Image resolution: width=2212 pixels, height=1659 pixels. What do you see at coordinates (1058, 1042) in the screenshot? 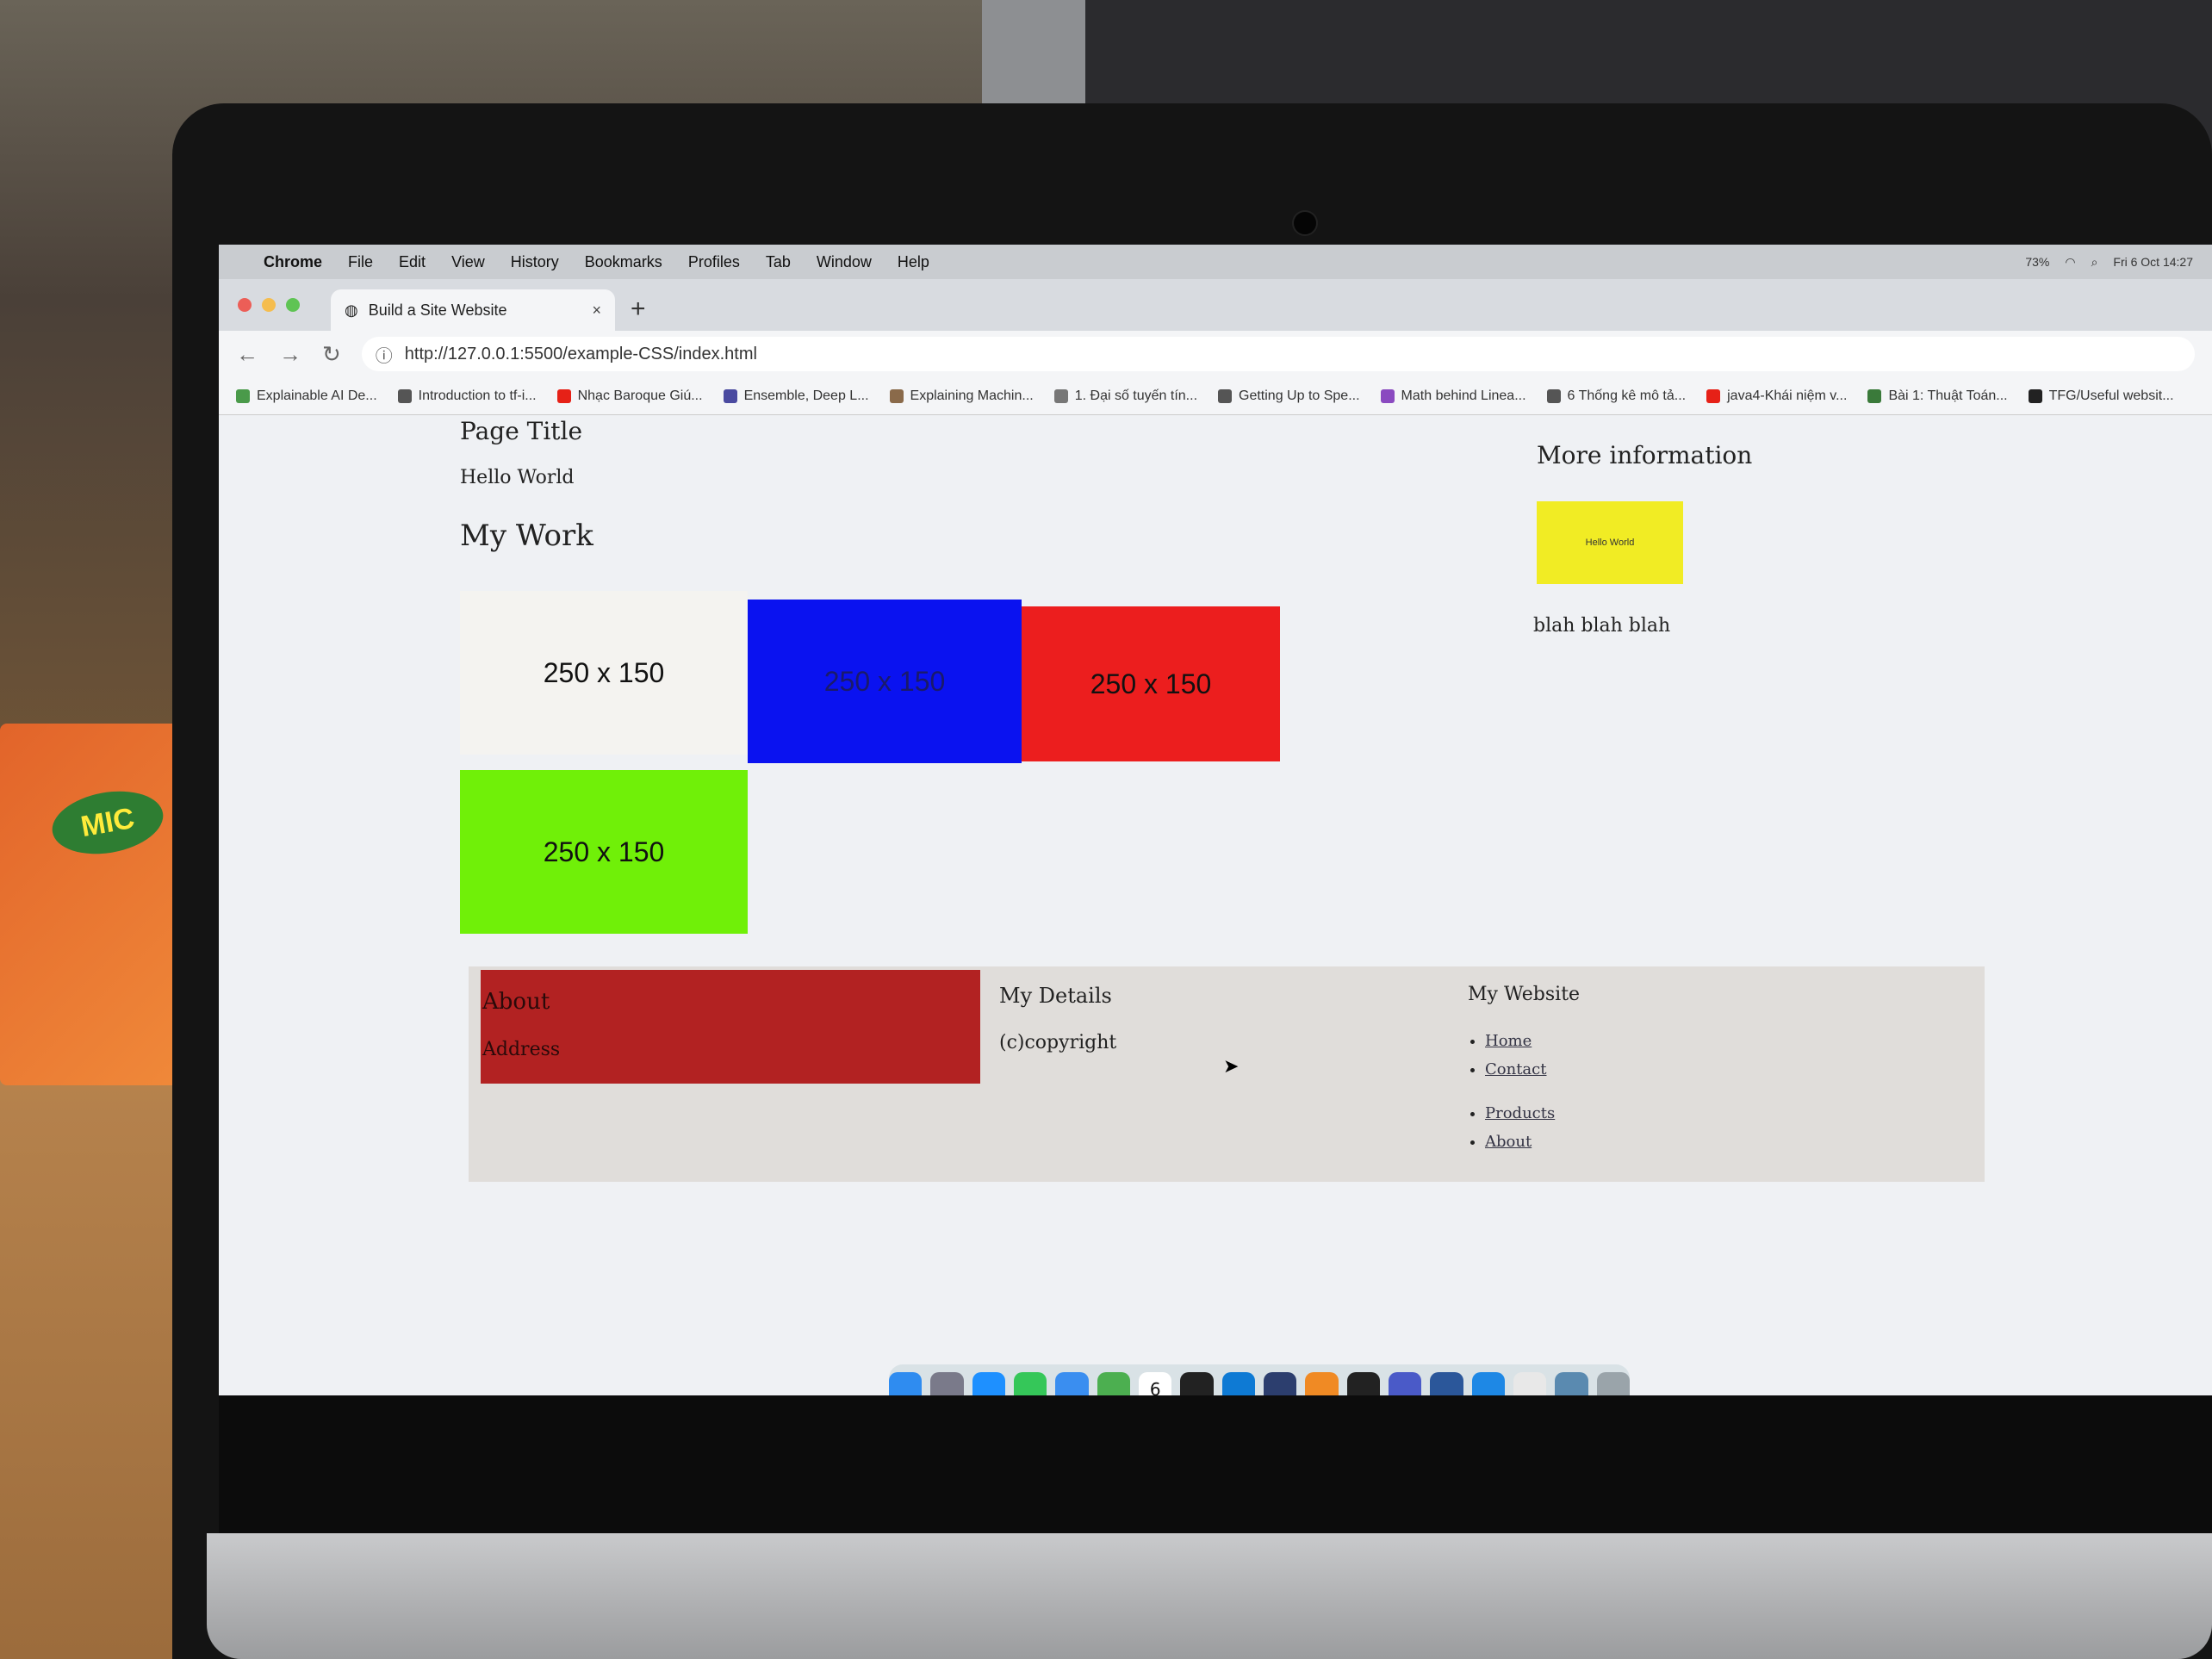
I see `copyright-text: (c)copyright` at bounding box center [1058, 1042].